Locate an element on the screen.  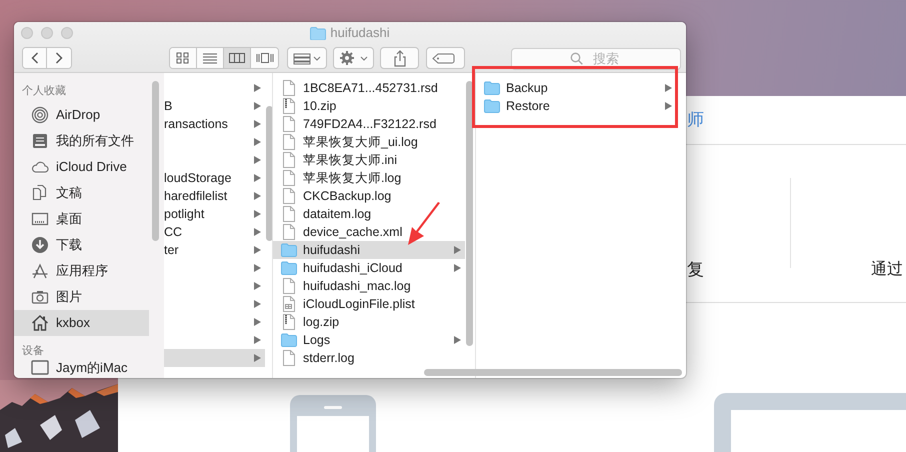
arrange-button is located at coordinates (307, 58).